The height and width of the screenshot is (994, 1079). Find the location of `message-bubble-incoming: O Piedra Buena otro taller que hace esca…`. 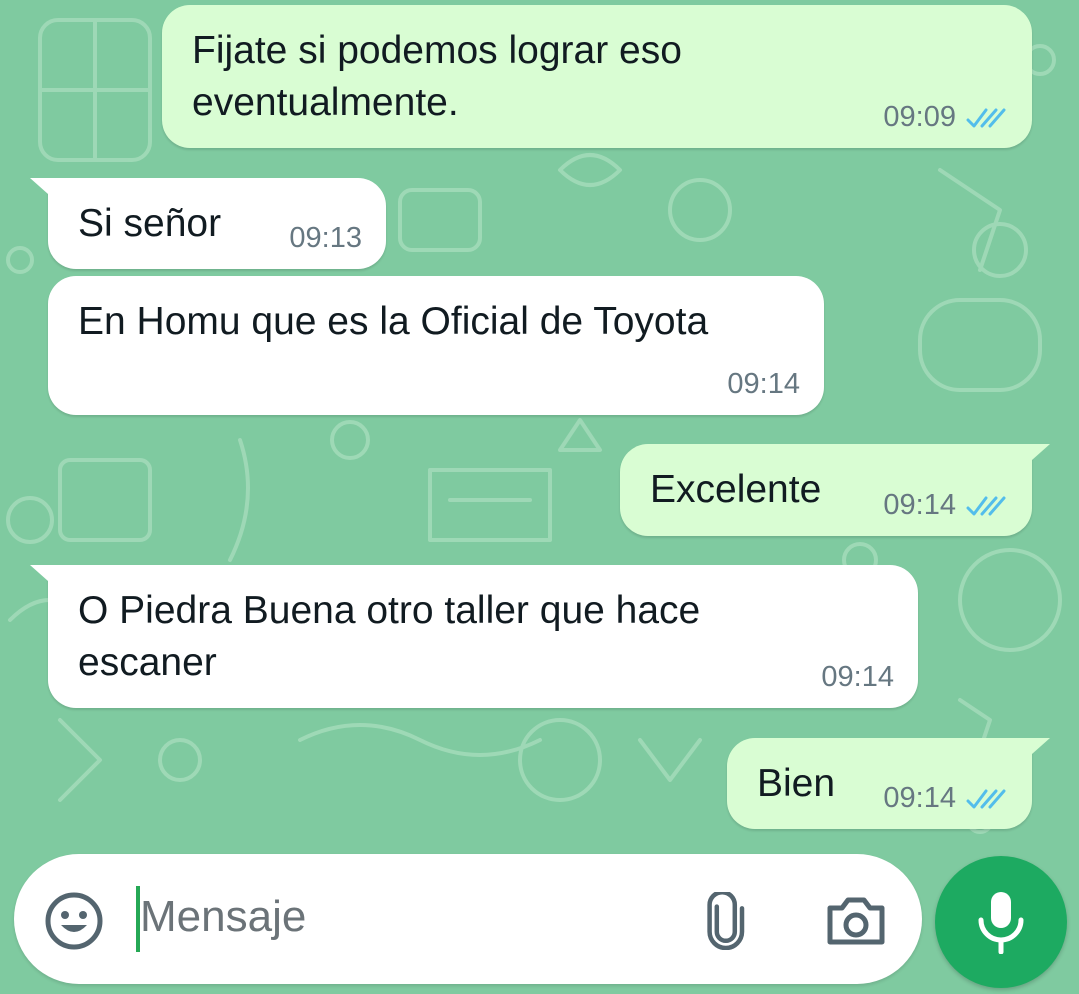

message-bubble-incoming: O Piedra Buena otro taller que hace esca… is located at coordinates (474, 636).